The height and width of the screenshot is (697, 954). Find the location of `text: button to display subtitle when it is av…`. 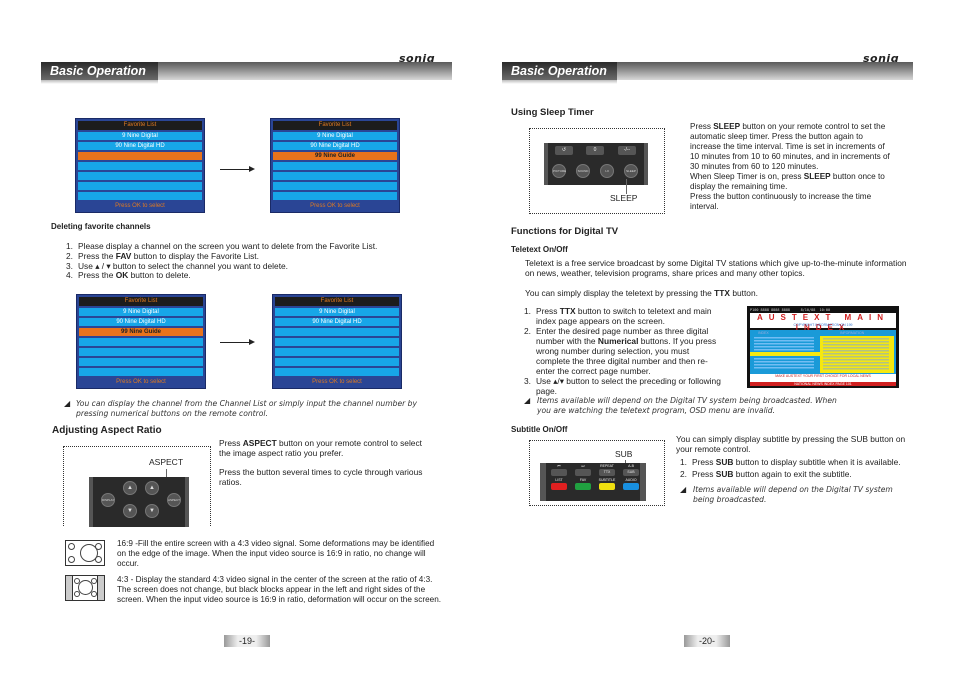

text: button to display subtitle when it is av… is located at coordinates (817, 462).